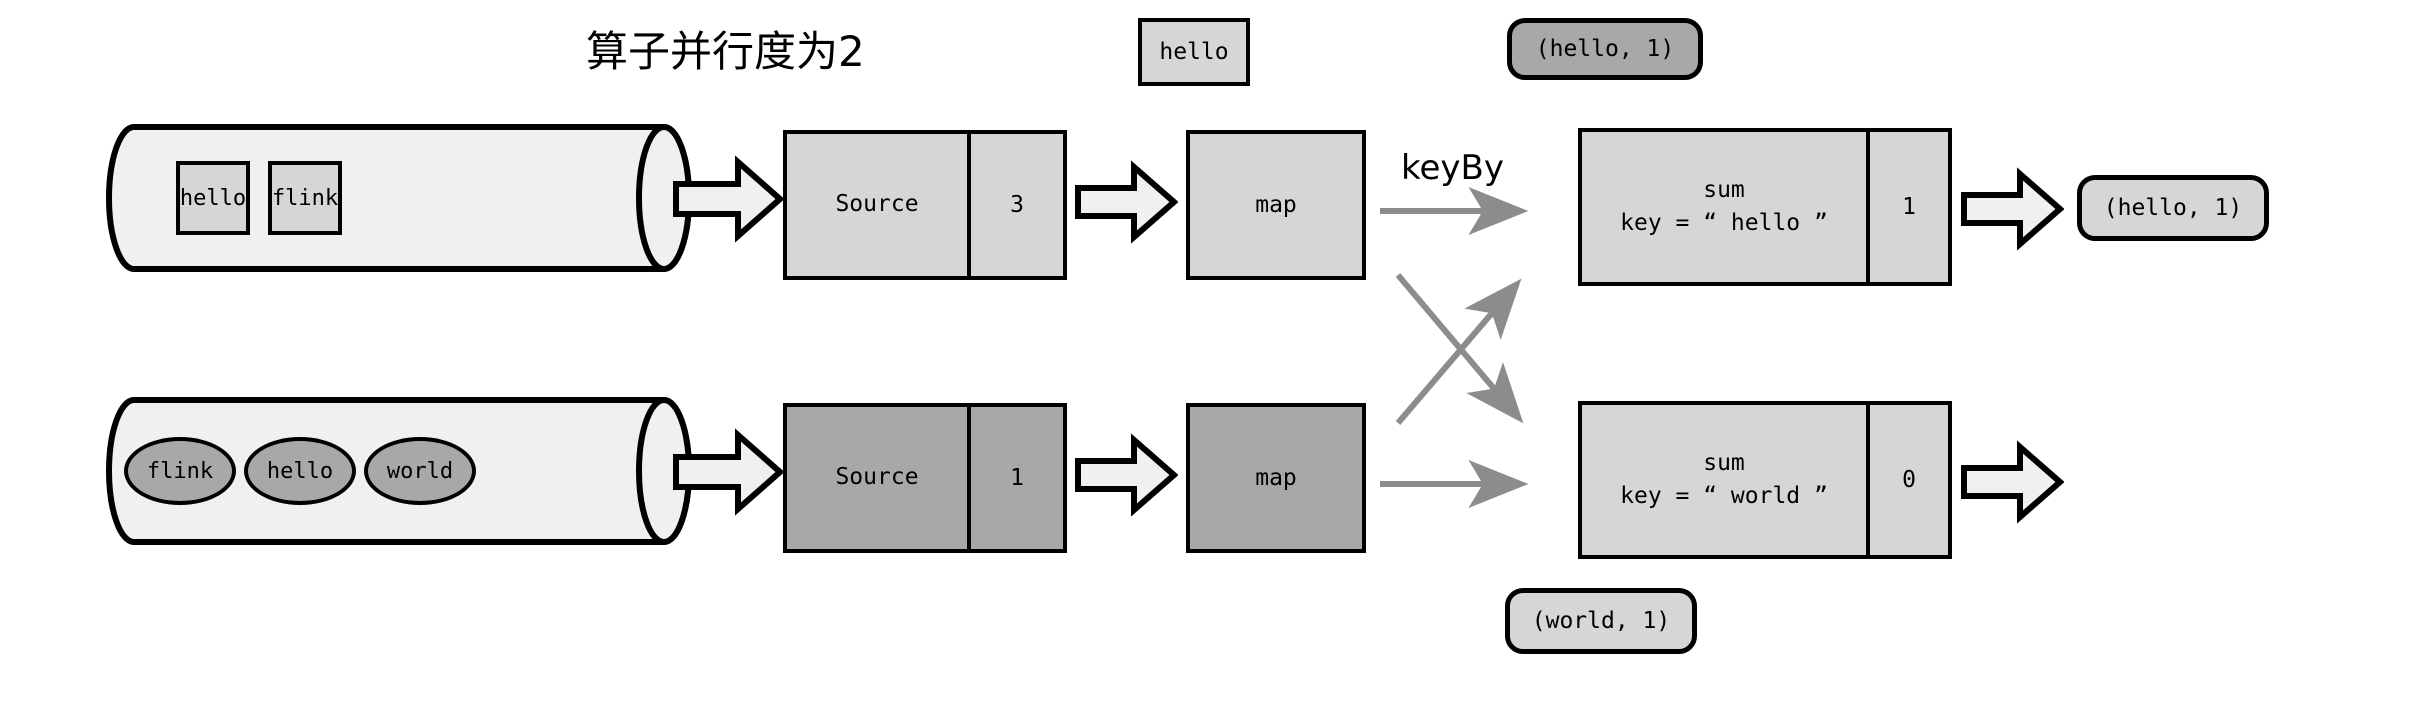 This screenshot has width=2429, height=721. Describe the element at coordinates (1724, 223) in the screenshot. I see `sum-key-expression: key = “ hello ”` at that location.